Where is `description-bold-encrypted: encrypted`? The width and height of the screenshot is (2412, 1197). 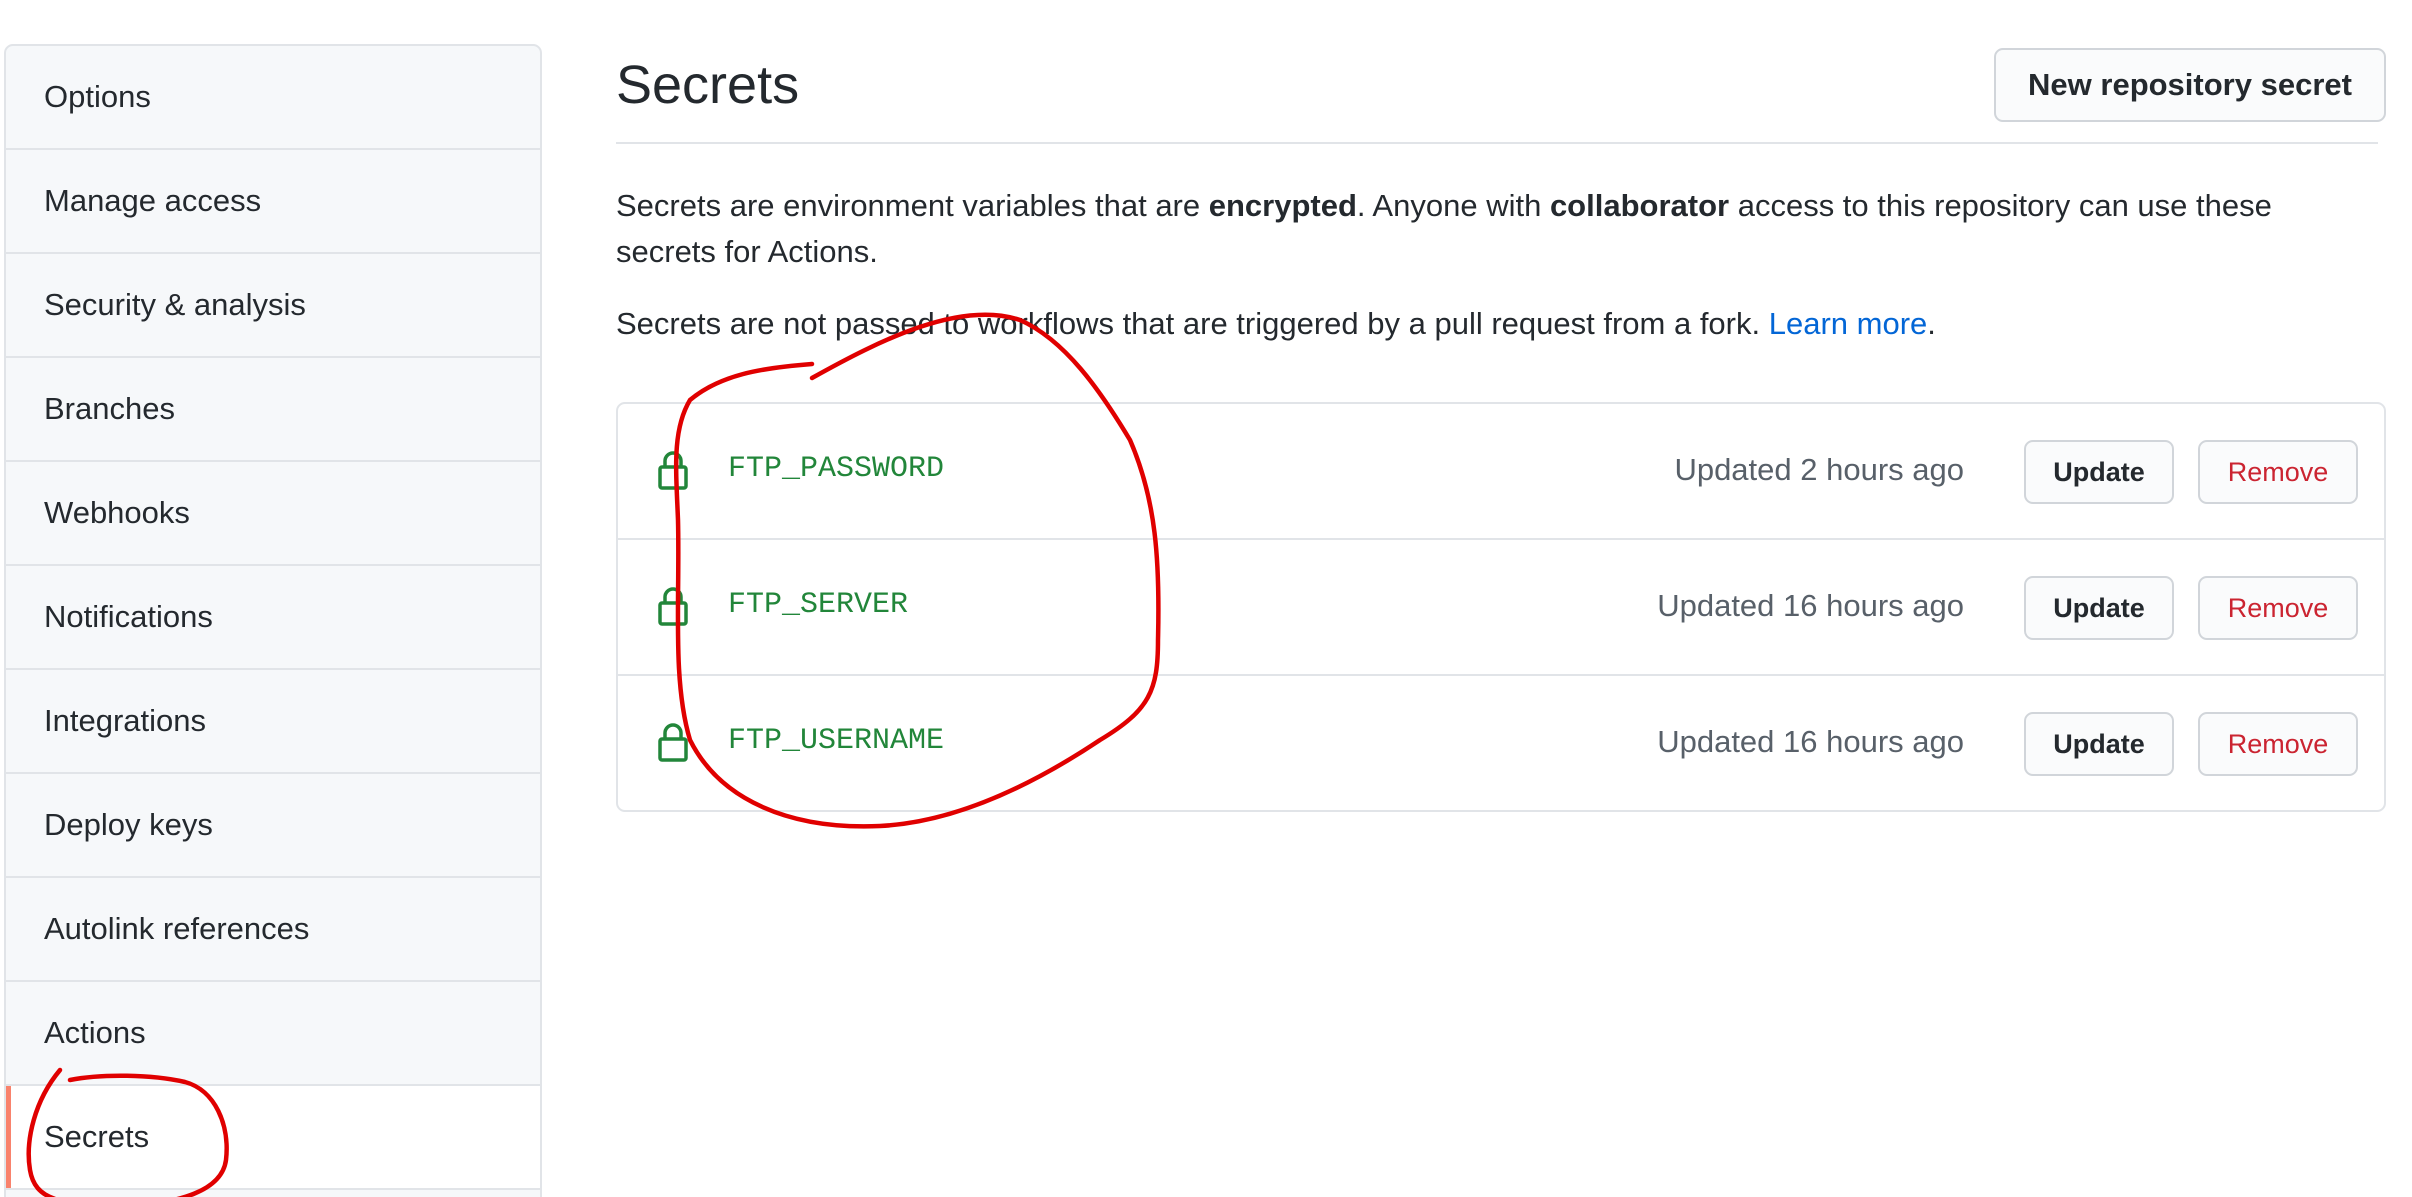
description-bold-encrypted: encrypted is located at coordinates (1282, 205).